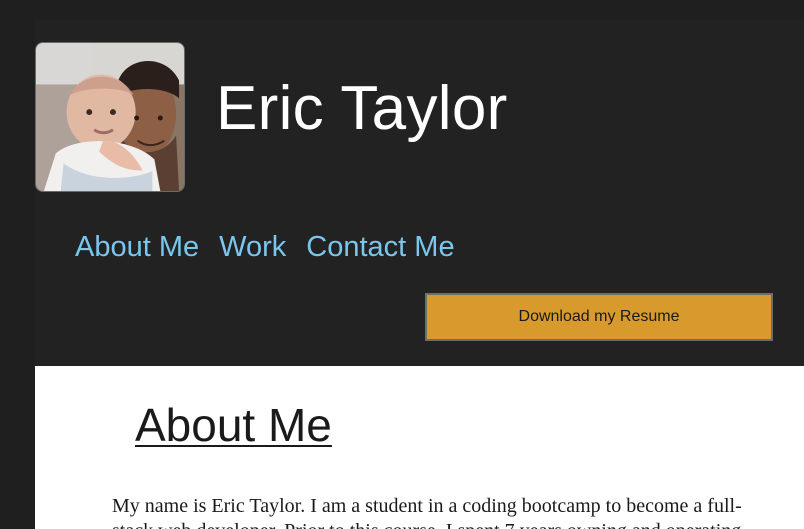 This screenshot has height=529, width=804. Describe the element at coordinates (380, 247) in the screenshot. I see `nav-contact-me-link: Contact Me` at that location.